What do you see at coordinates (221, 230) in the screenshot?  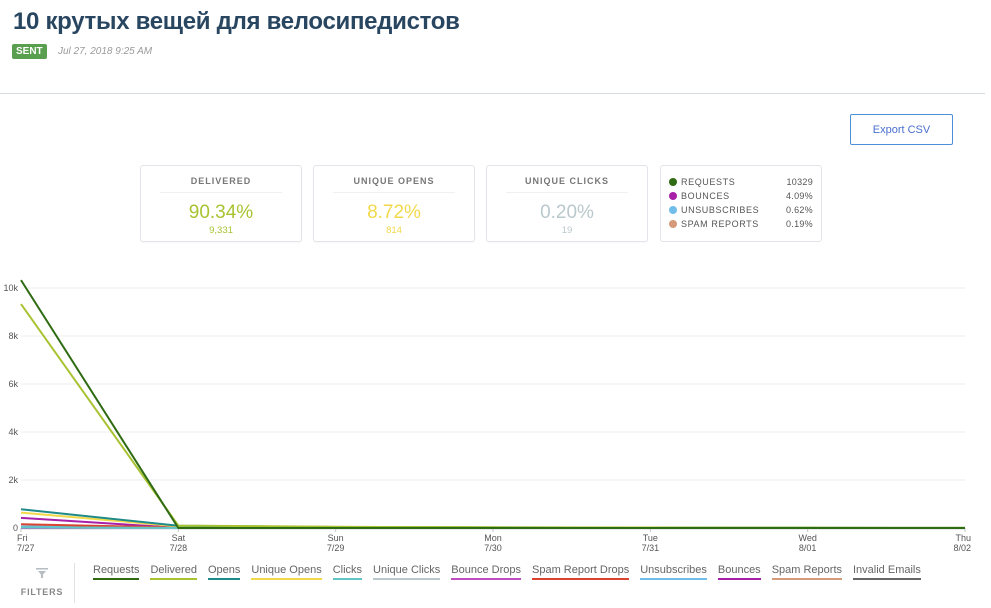 I see `card-count: 9,331` at bounding box center [221, 230].